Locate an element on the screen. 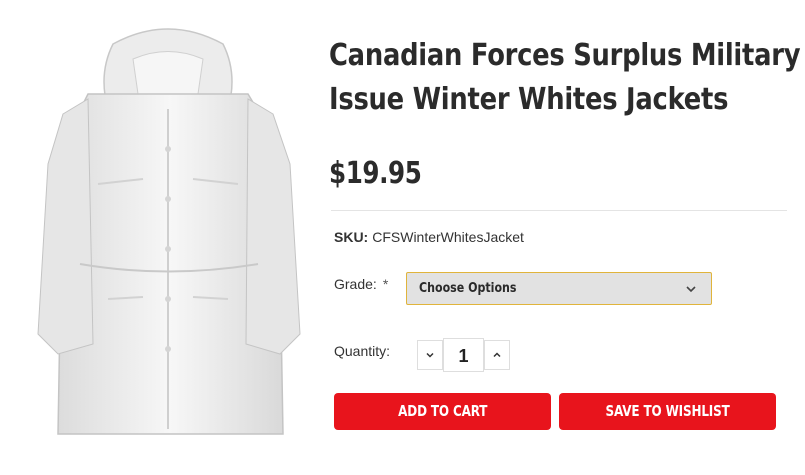  add-to-cart-button: ADD TO CART is located at coordinates (442, 411).